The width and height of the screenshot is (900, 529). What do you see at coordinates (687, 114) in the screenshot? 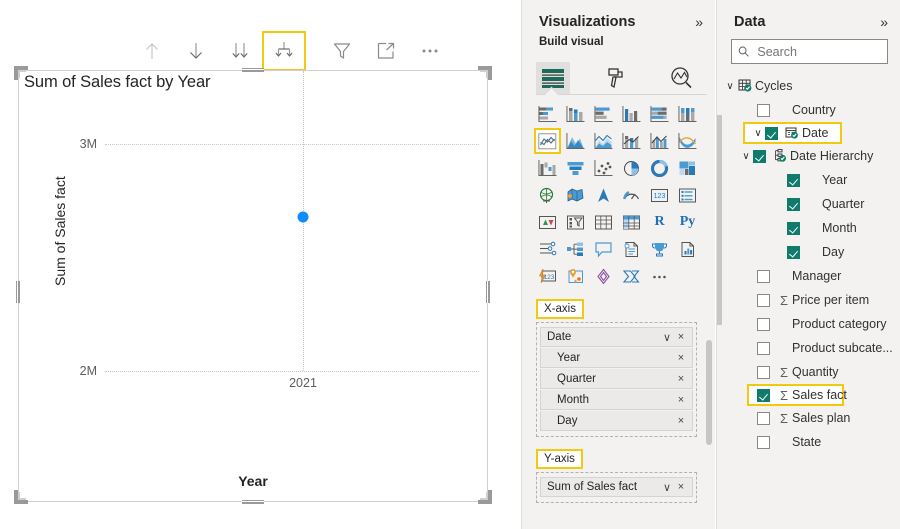
I see `100-stacked-column-chart-button` at bounding box center [687, 114].